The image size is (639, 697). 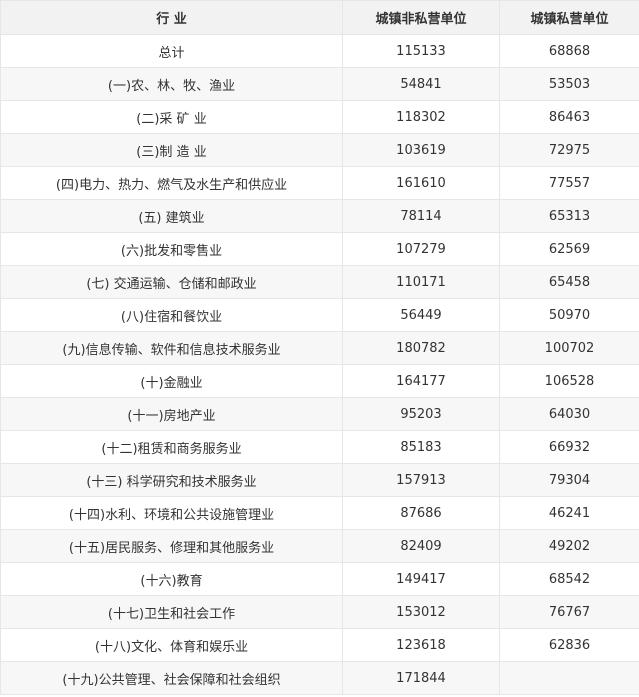 I want to click on table-row: (十)金融业 164177 106528, so click(x=319, y=381).